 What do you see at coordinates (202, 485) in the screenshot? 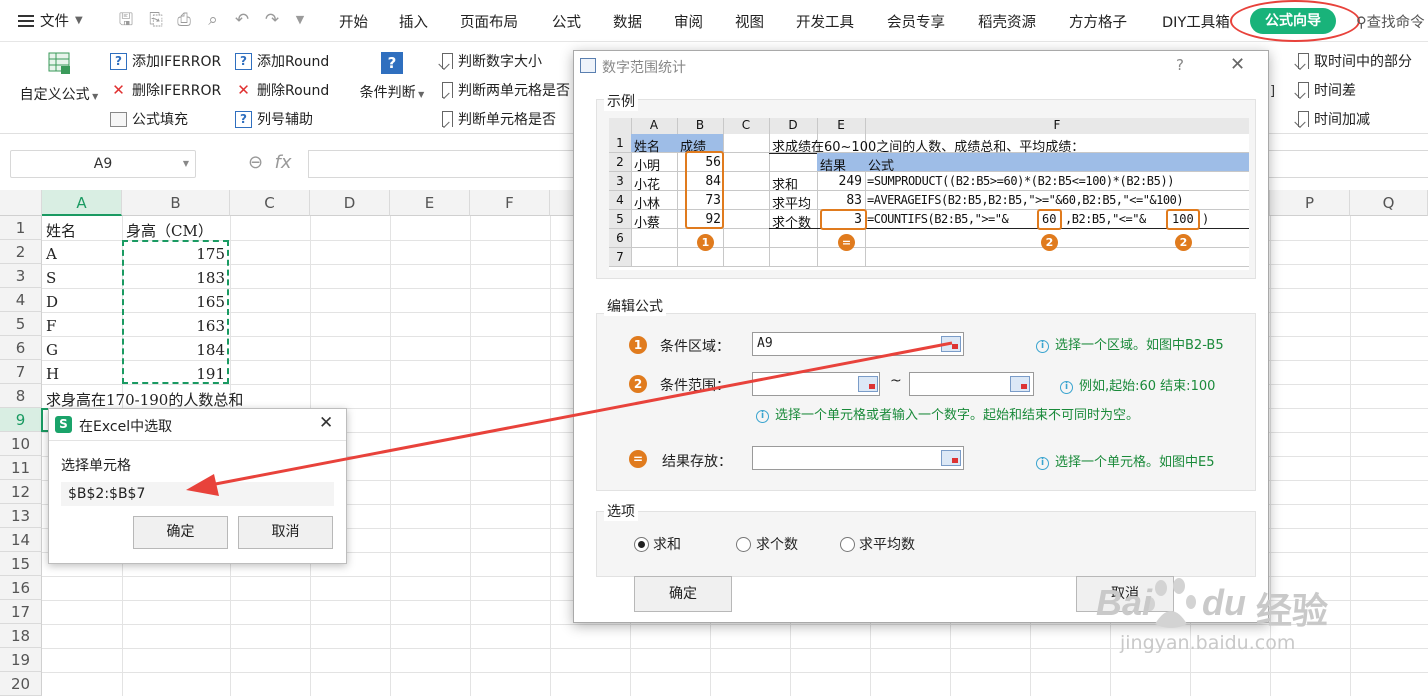
I see `arrow-head` at bounding box center [202, 485].